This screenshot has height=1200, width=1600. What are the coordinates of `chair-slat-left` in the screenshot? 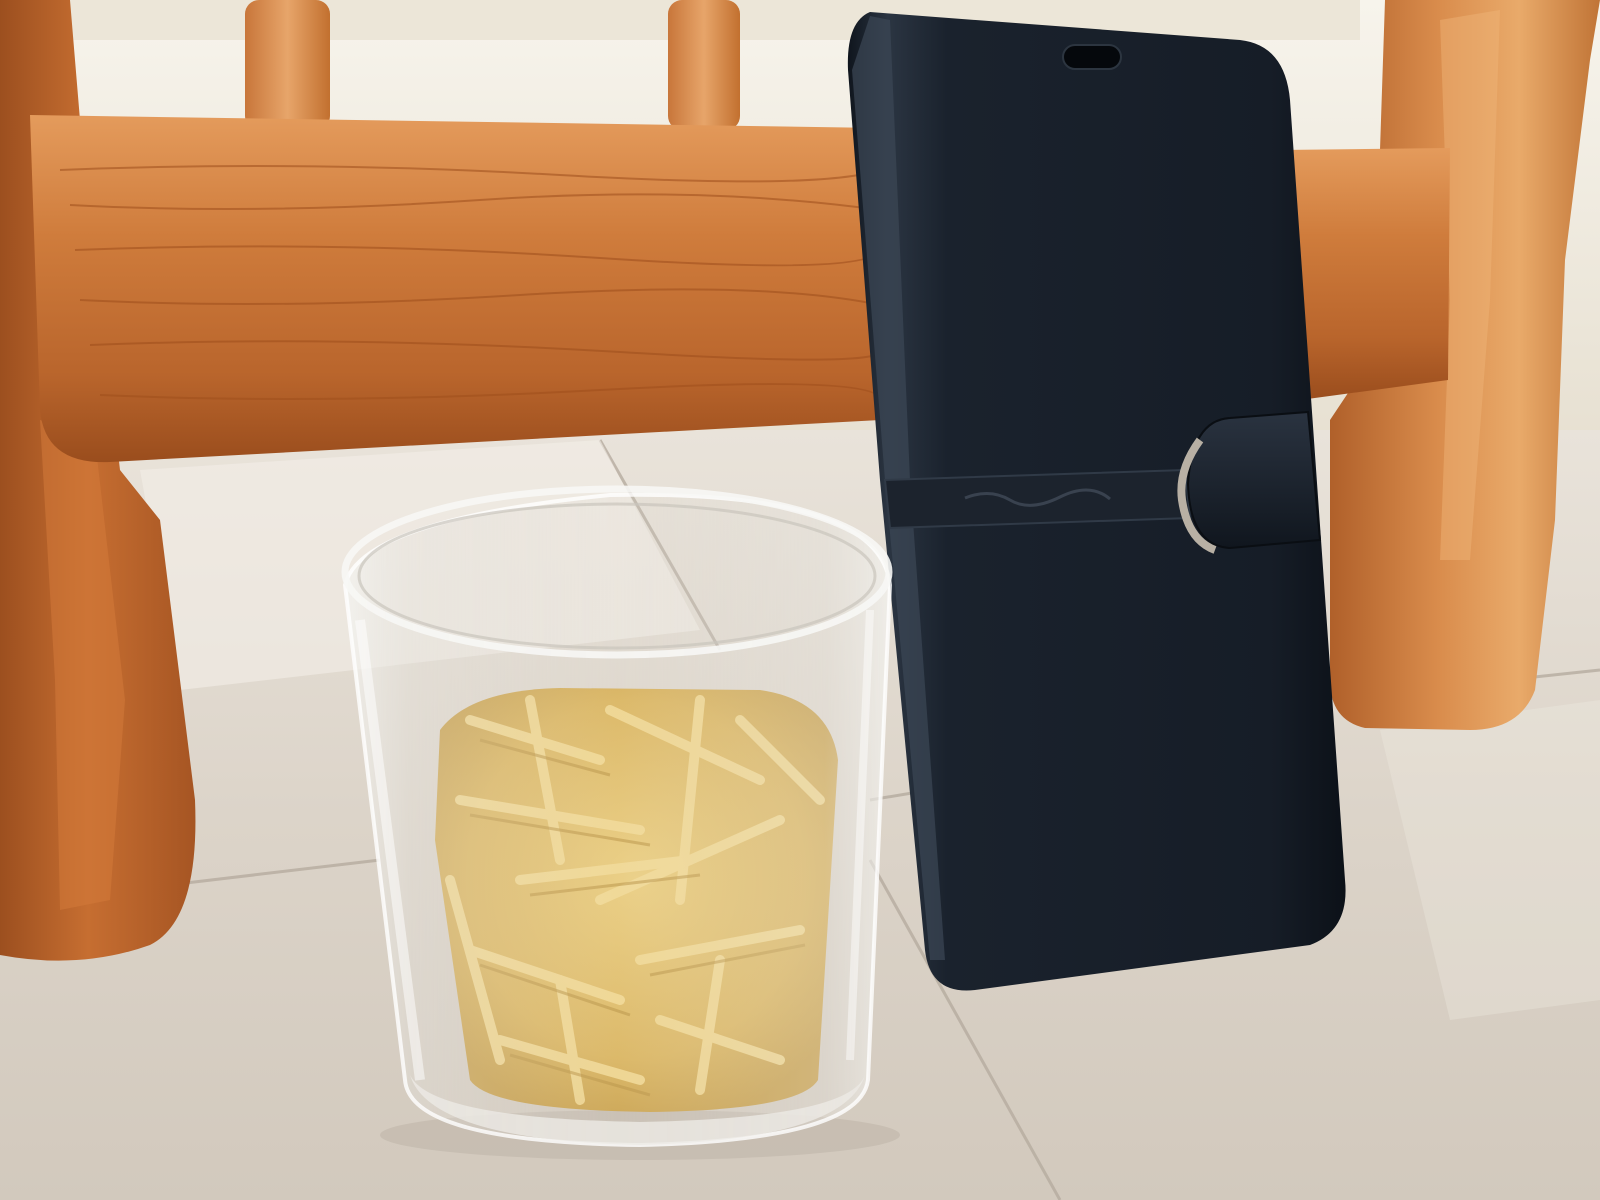 It's located at (287, 65).